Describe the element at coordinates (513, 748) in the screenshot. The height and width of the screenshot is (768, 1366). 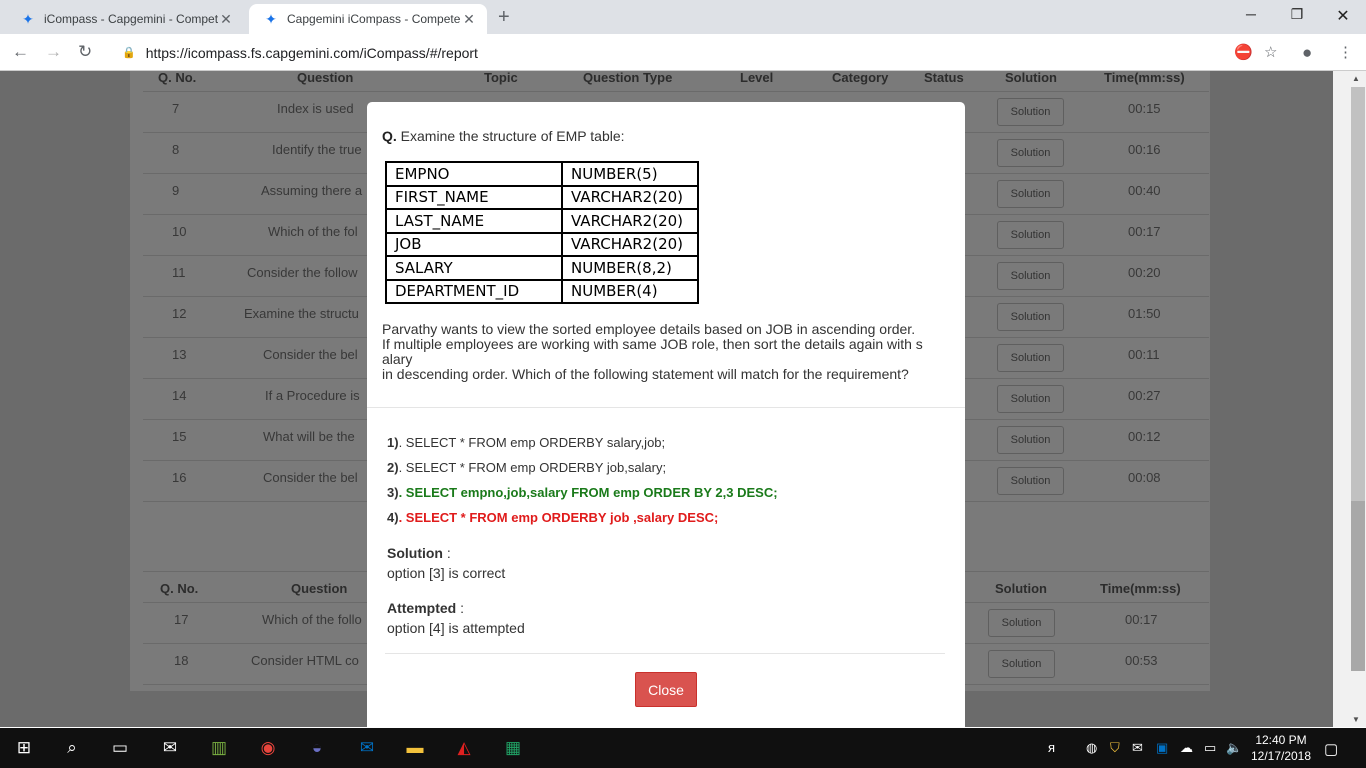
I see `excel-icon: ▦` at that location.